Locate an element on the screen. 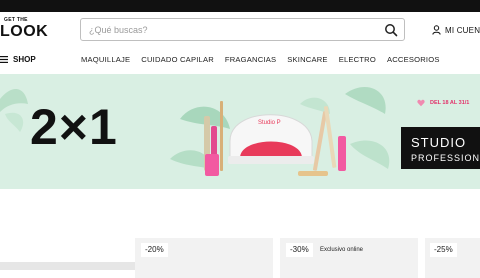  user-icon is located at coordinates (436, 30).